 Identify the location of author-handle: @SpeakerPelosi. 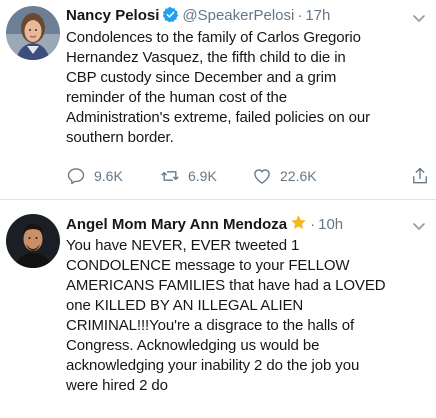
(238, 15).